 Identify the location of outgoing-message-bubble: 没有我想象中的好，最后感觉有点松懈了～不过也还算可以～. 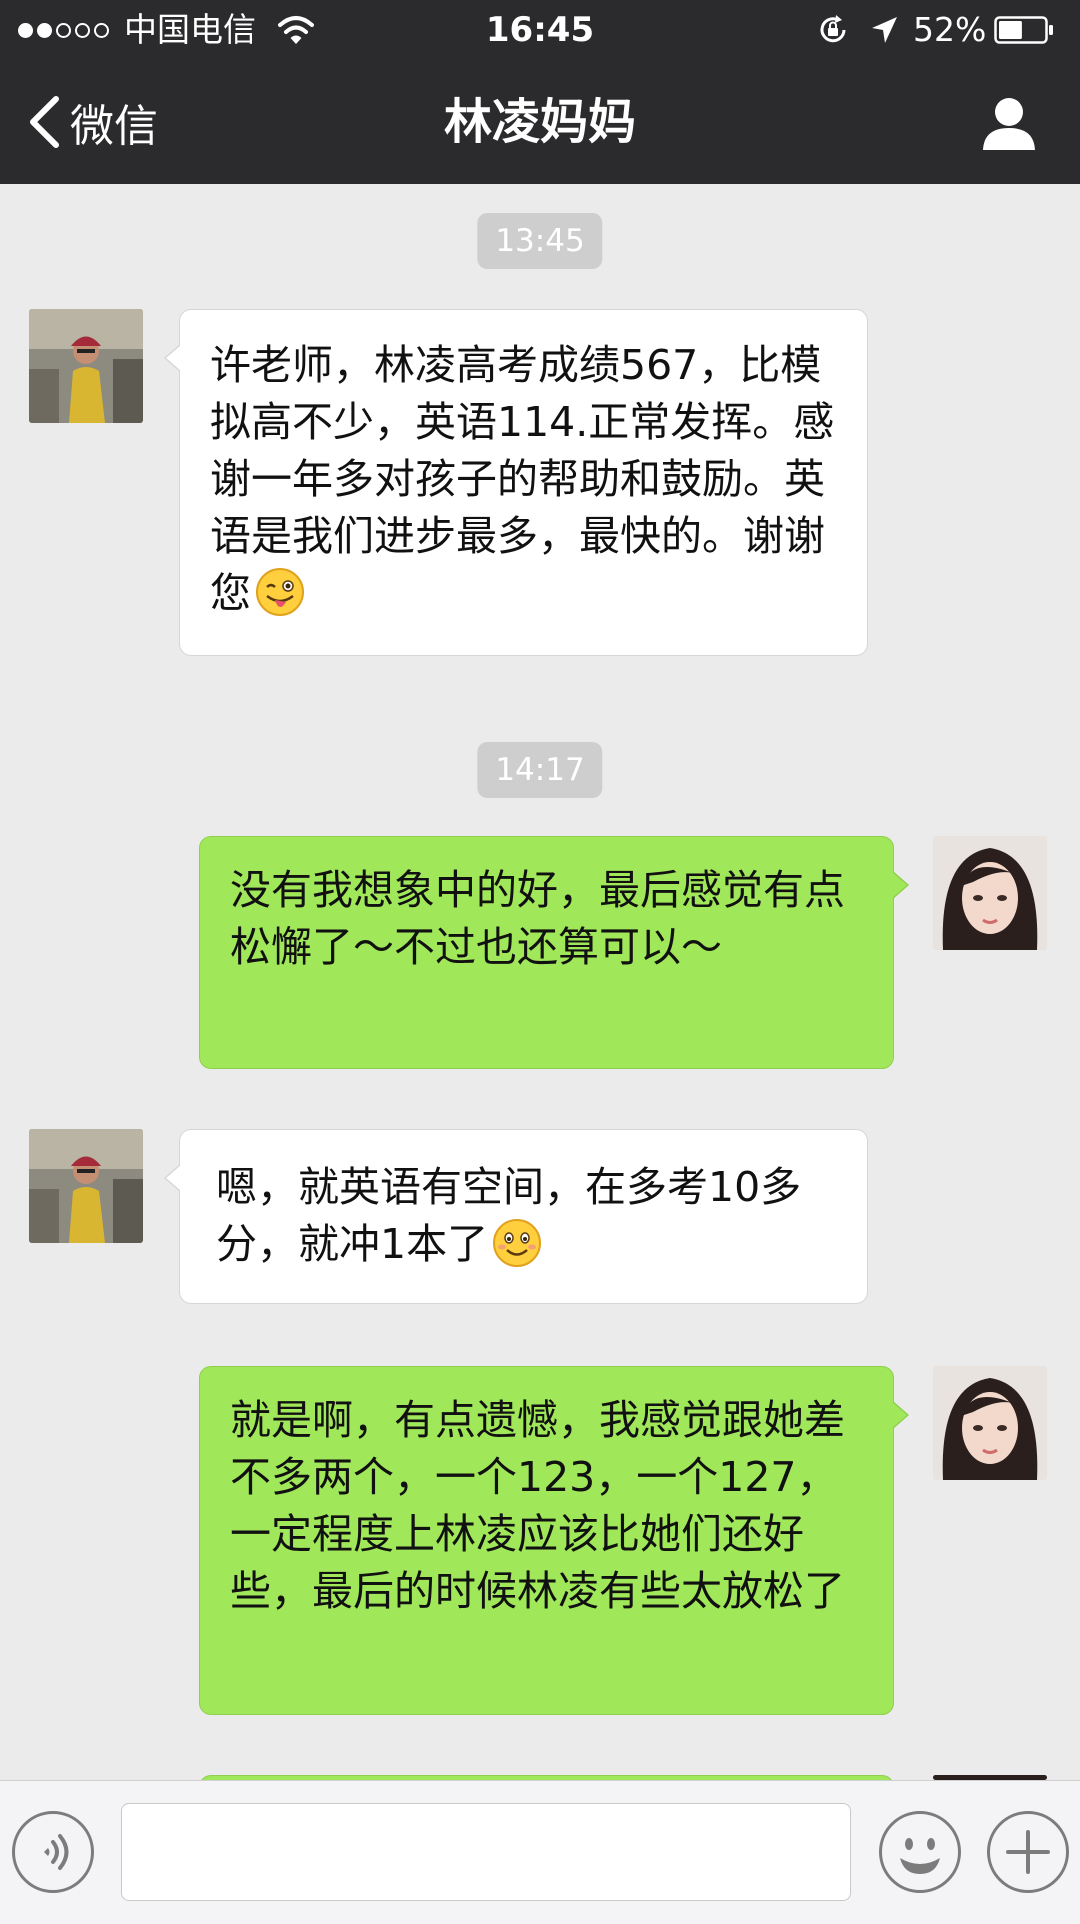
(554, 952).